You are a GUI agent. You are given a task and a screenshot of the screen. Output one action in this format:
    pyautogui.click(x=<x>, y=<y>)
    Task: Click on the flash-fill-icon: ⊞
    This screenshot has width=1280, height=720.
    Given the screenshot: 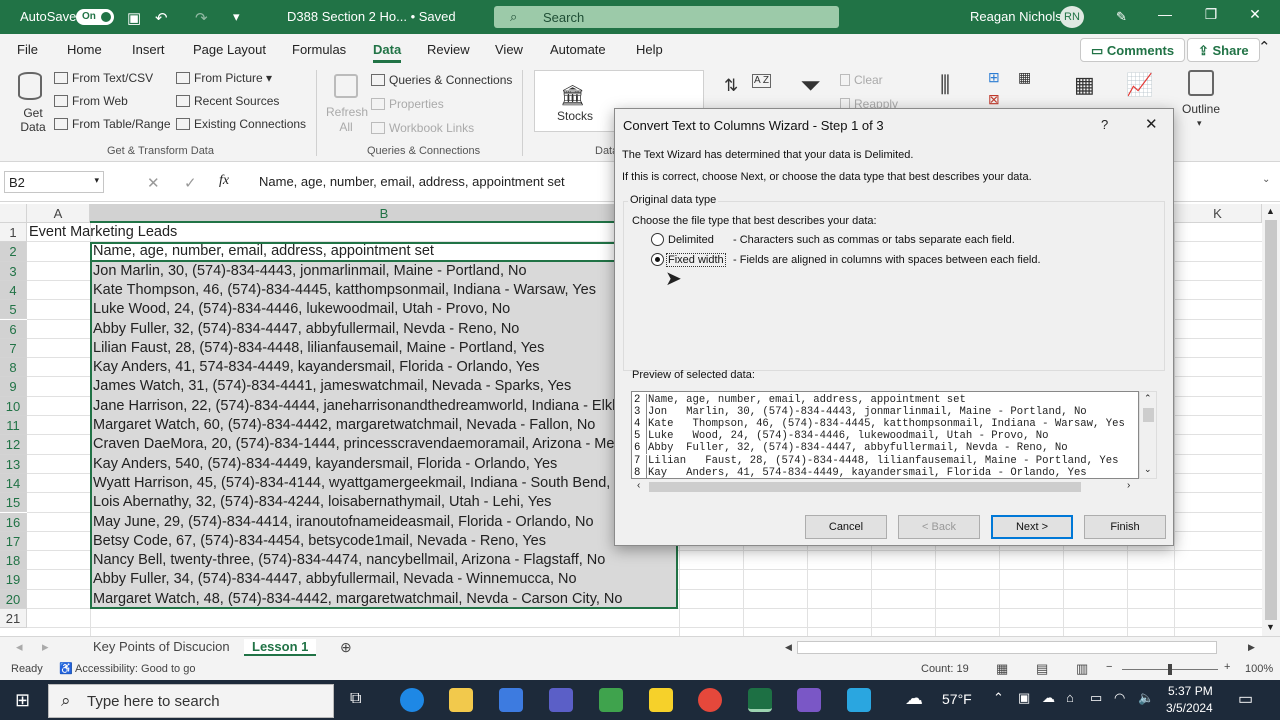 What is the action you would take?
    pyautogui.click(x=994, y=77)
    